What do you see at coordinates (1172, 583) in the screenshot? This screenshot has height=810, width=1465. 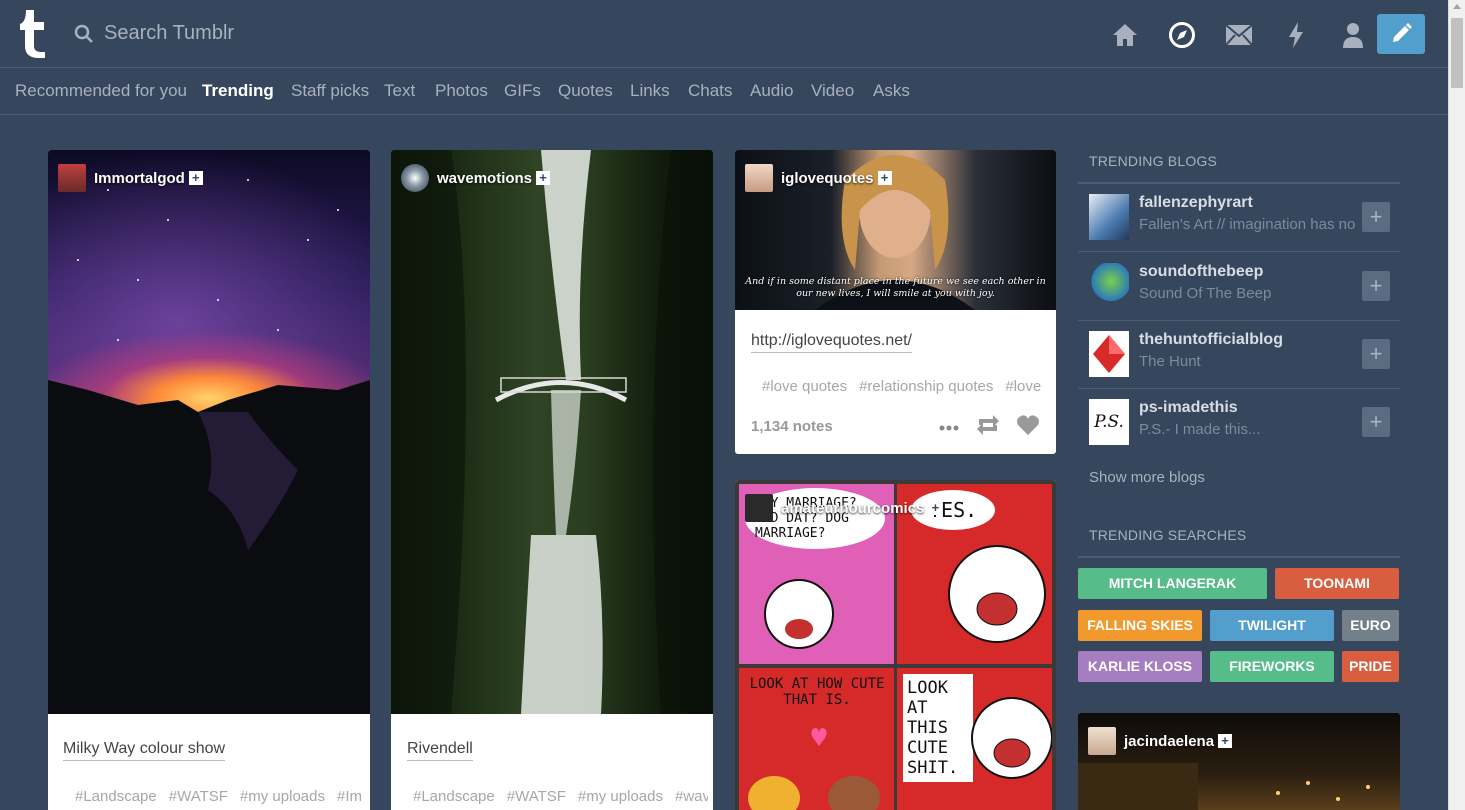 I see `trending-search-tag: MITCH LANGERAK` at bounding box center [1172, 583].